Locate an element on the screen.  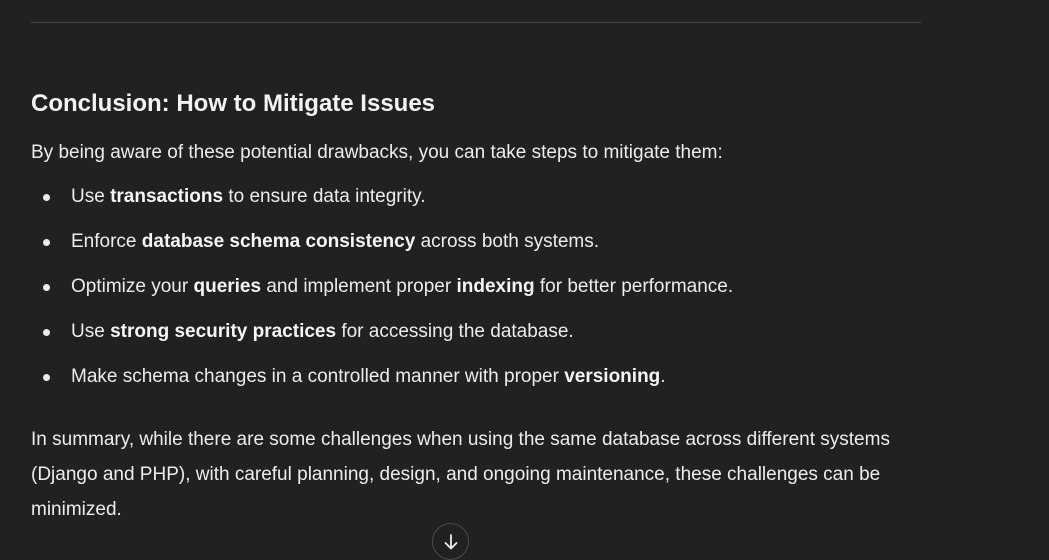
scroll-to-bottom-button is located at coordinates (450, 541).